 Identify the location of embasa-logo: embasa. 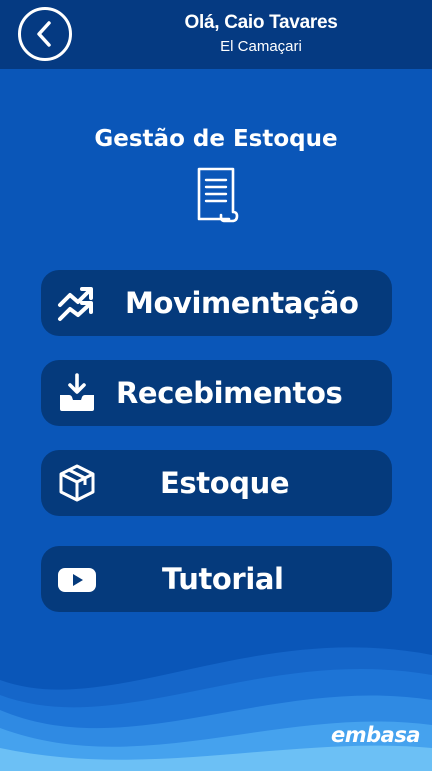
(376, 735).